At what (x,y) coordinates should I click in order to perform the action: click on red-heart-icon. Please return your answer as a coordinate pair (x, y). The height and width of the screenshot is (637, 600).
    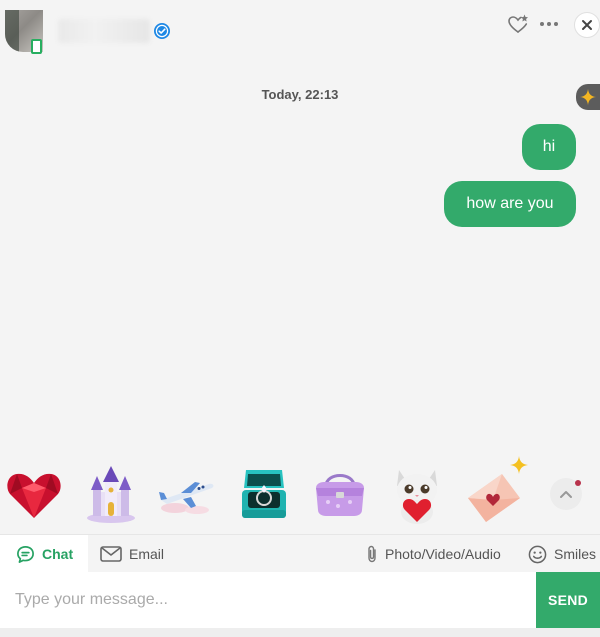
    Looking at the image, I should click on (34, 495).